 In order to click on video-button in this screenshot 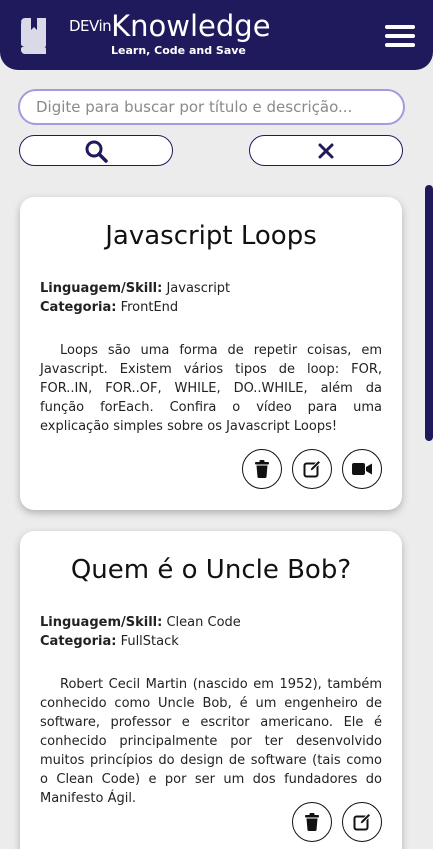, I will do `click(362, 469)`.